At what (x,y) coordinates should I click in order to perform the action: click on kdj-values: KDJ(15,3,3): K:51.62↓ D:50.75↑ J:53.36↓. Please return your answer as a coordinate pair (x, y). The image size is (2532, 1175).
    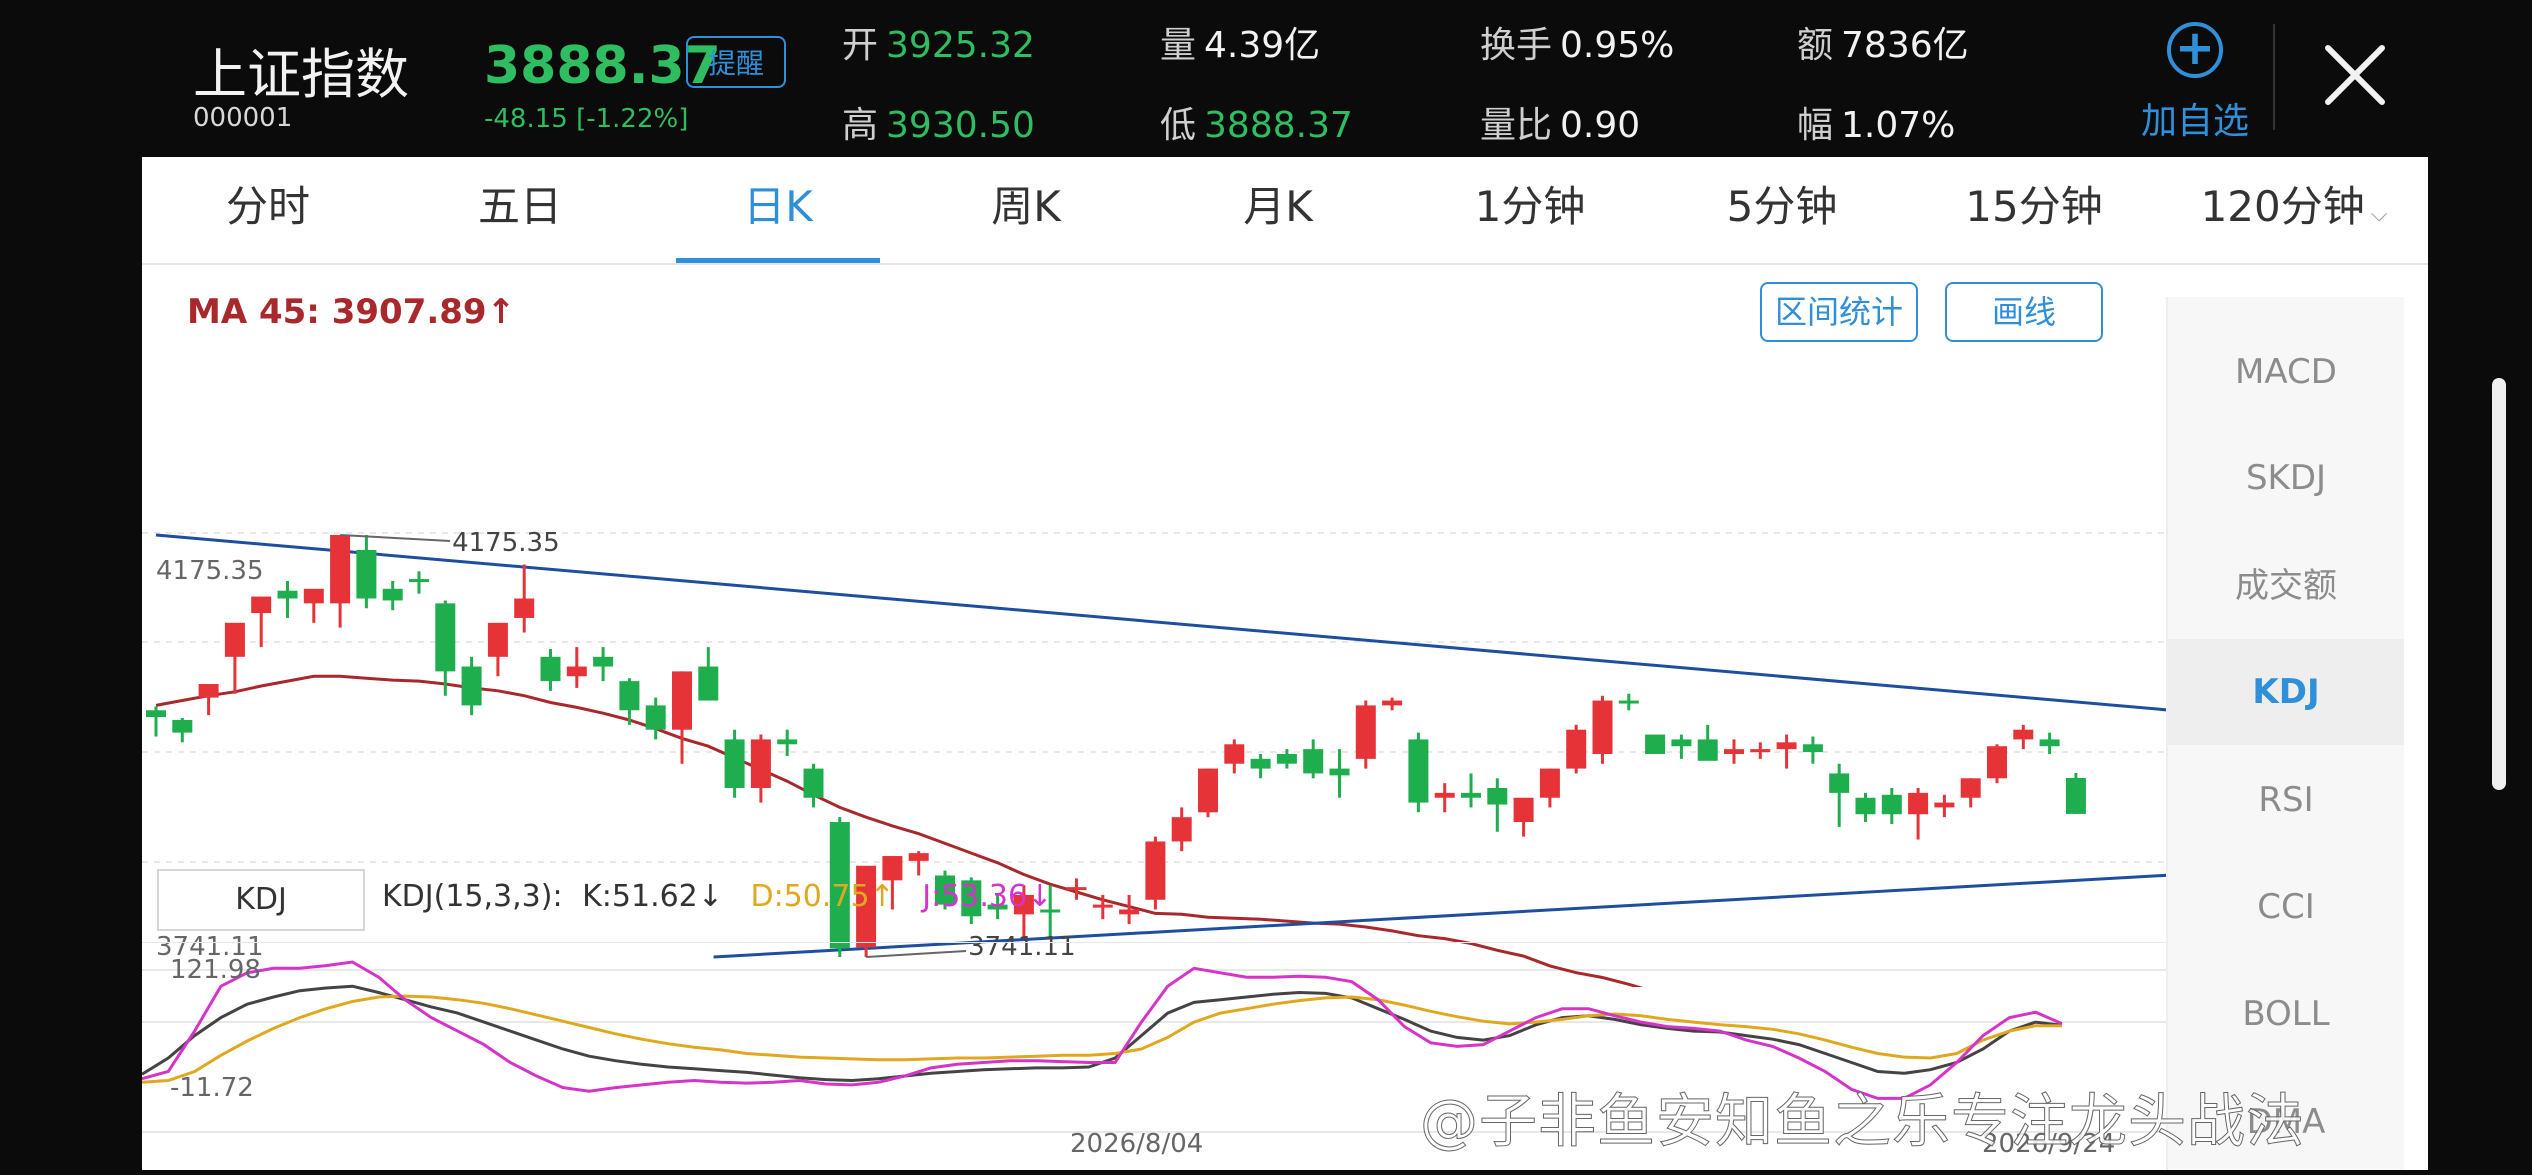
    Looking at the image, I should click on (717, 896).